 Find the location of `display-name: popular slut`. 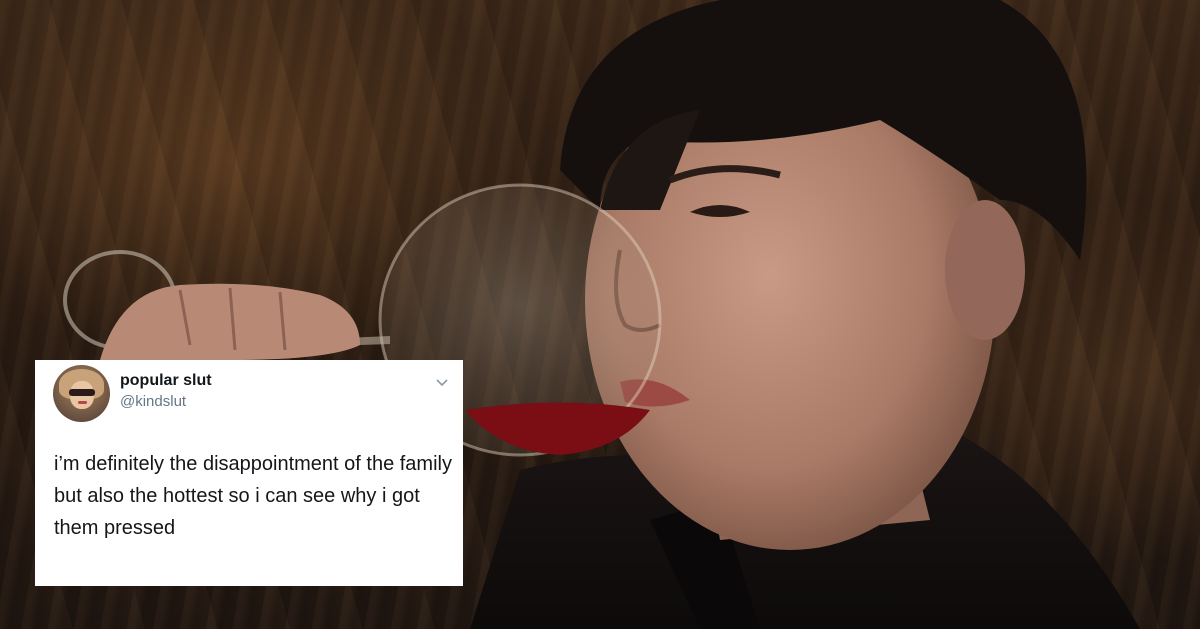

display-name: popular slut is located at coordinates (166, 381).